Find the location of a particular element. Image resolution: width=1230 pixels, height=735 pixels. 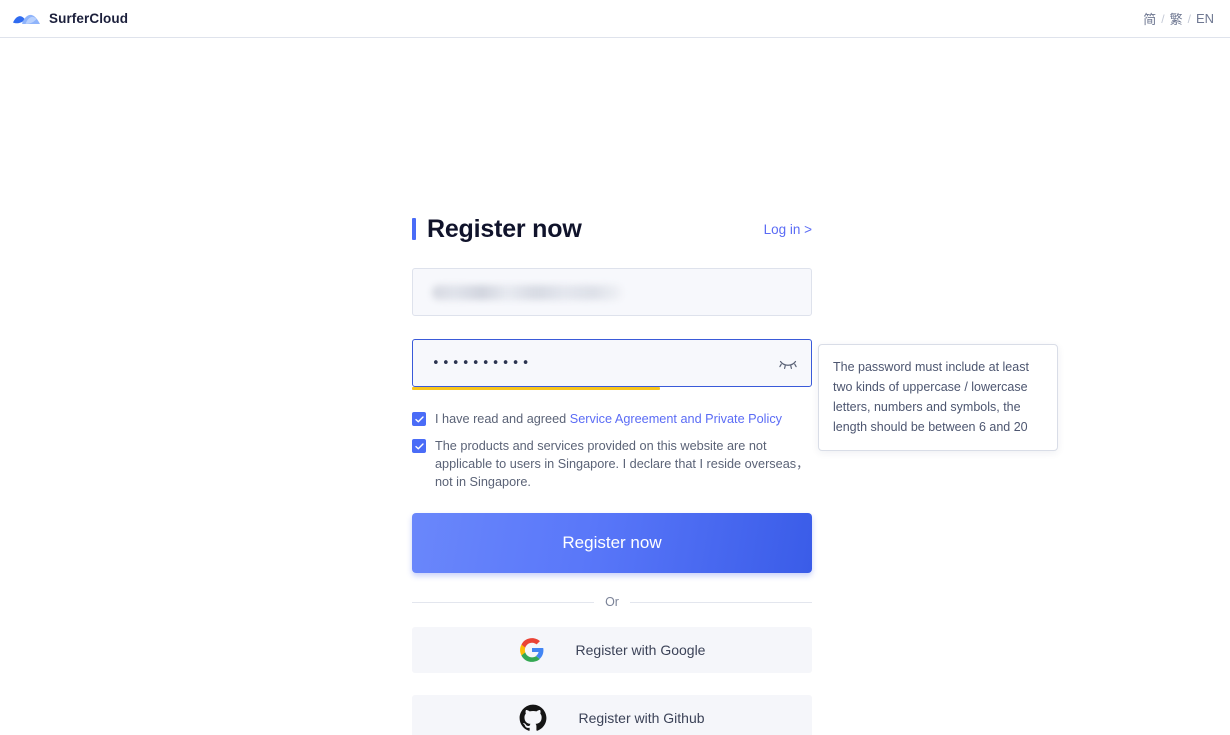

divider-line-right is located at coordinates (721, 602).